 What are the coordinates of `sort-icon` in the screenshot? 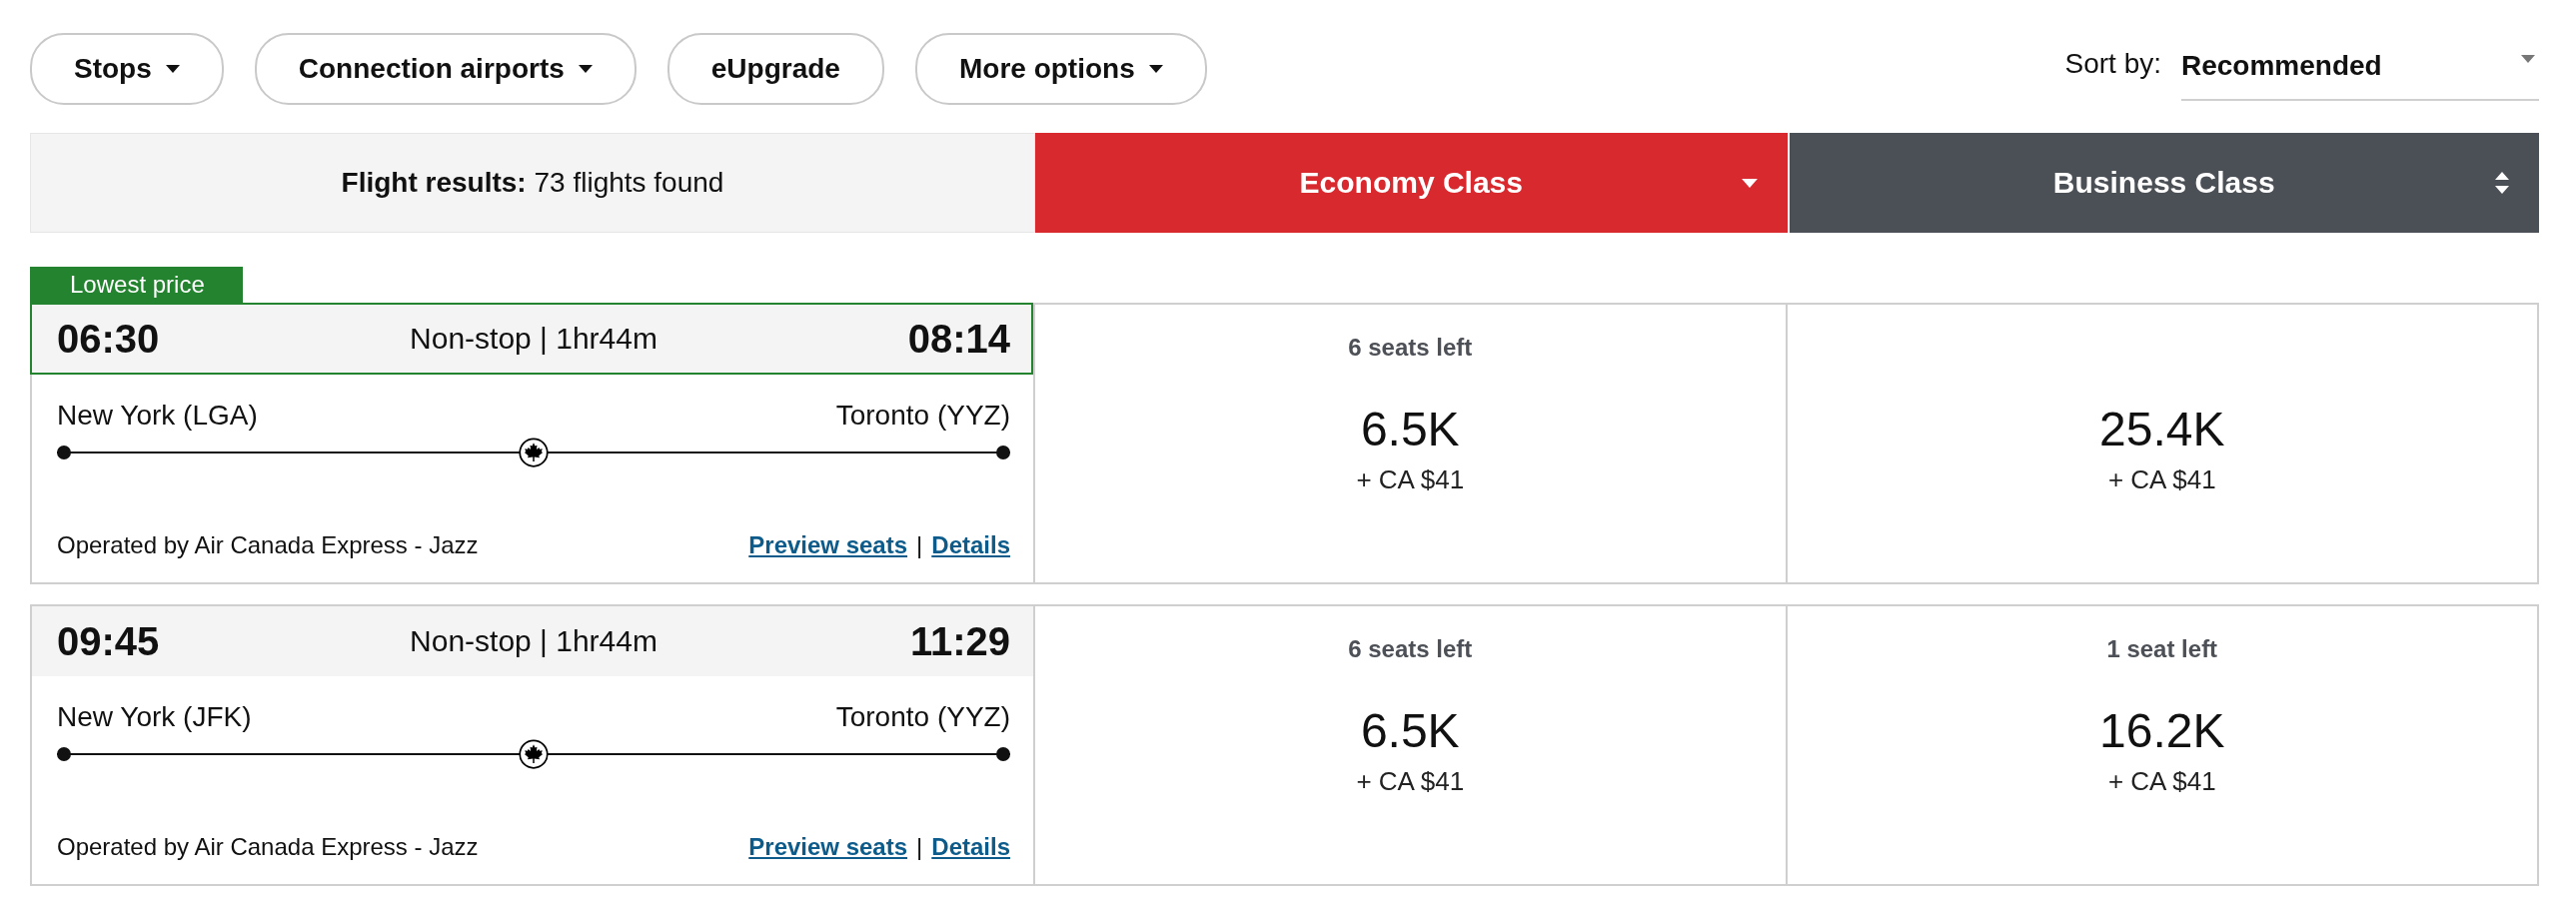 It's located at (2502, 183).